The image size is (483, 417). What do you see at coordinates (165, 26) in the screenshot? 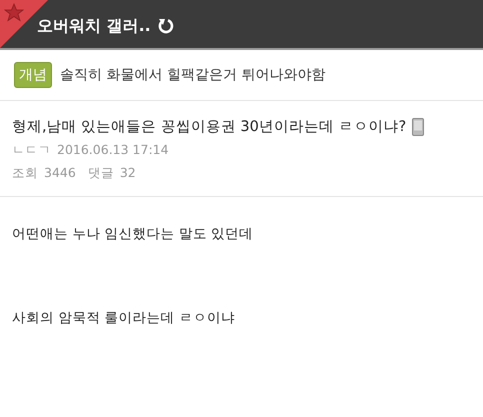
I see `refresh-icon` at bounding box center [165, 26].